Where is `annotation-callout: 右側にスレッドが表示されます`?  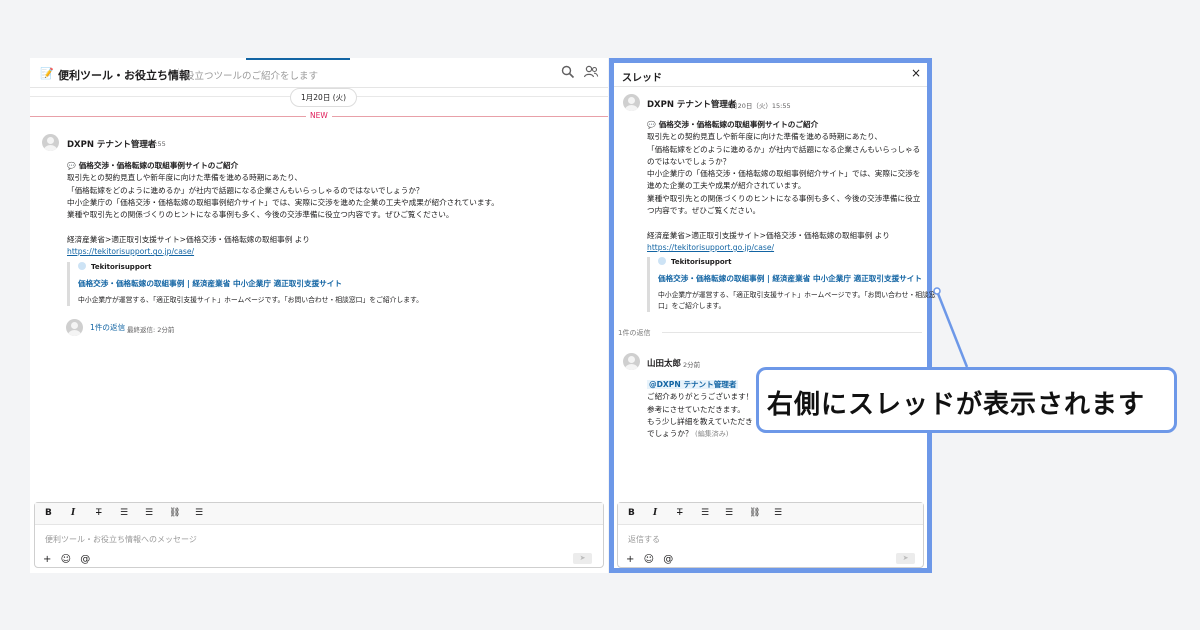
annotation-callout: 右側にスレッドが表示されます is located at coordinates (966, 400).